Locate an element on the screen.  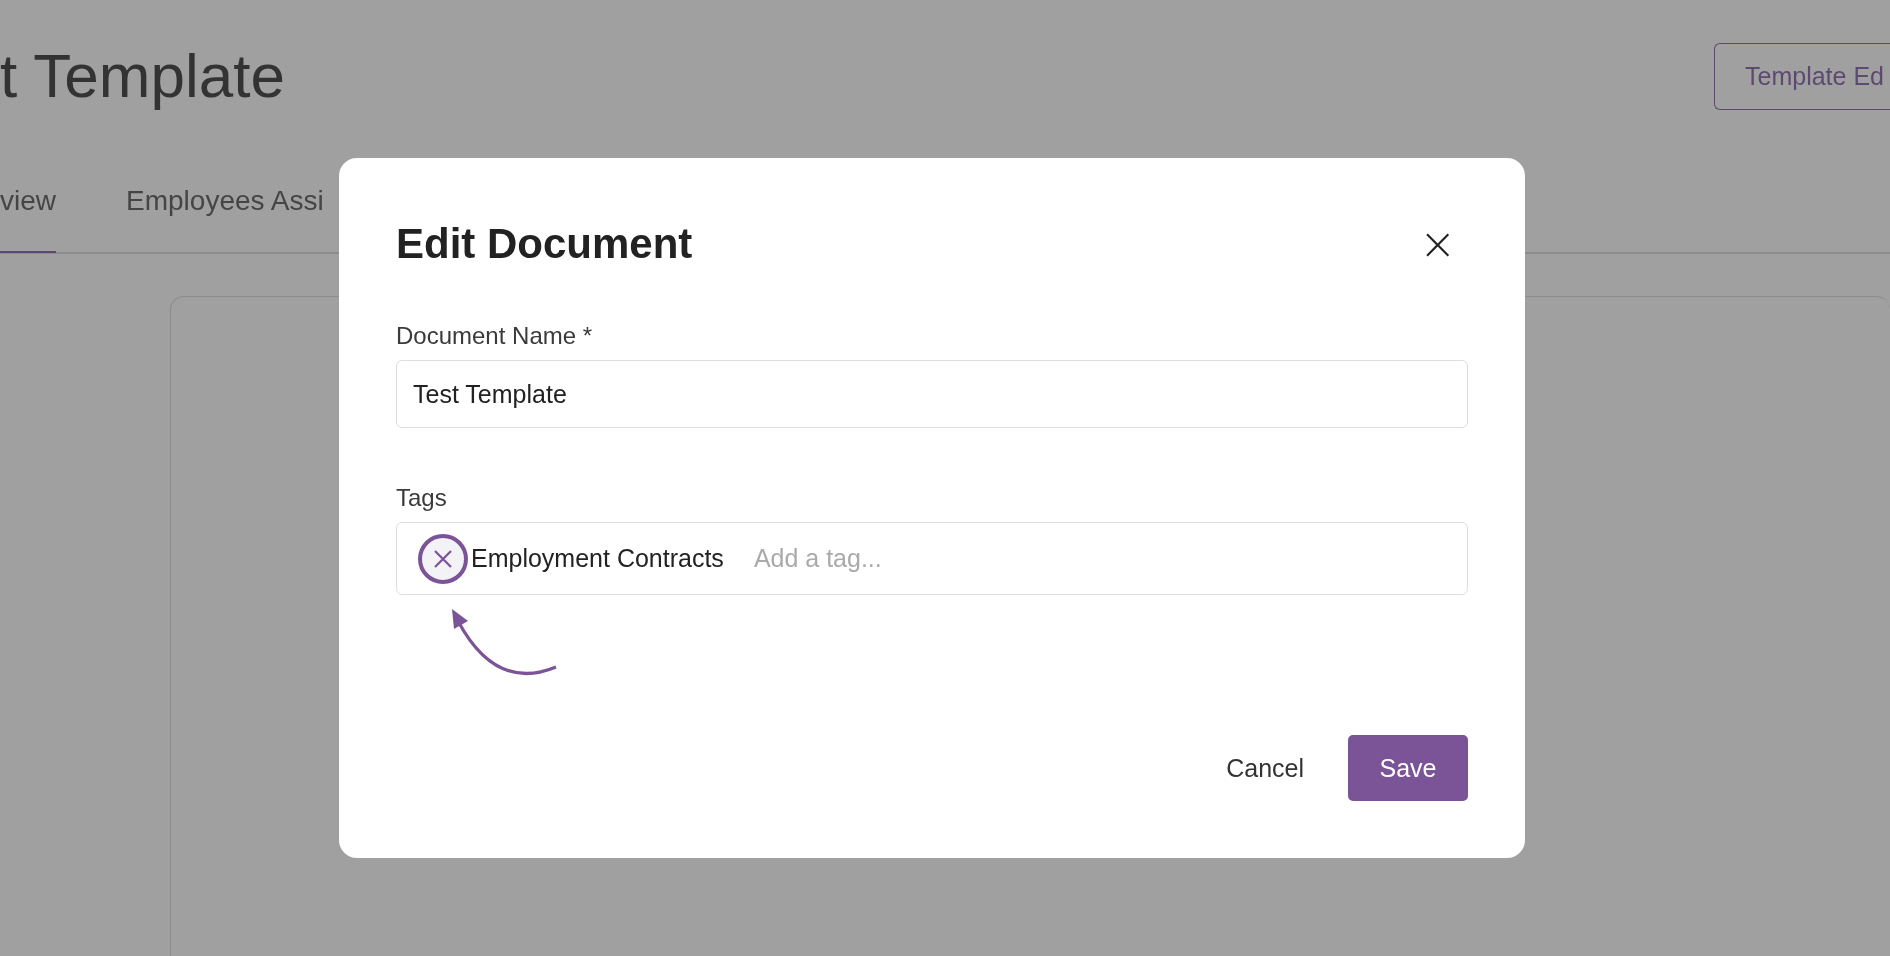
tab: Employees Assi is located at coordinates (225, 202).